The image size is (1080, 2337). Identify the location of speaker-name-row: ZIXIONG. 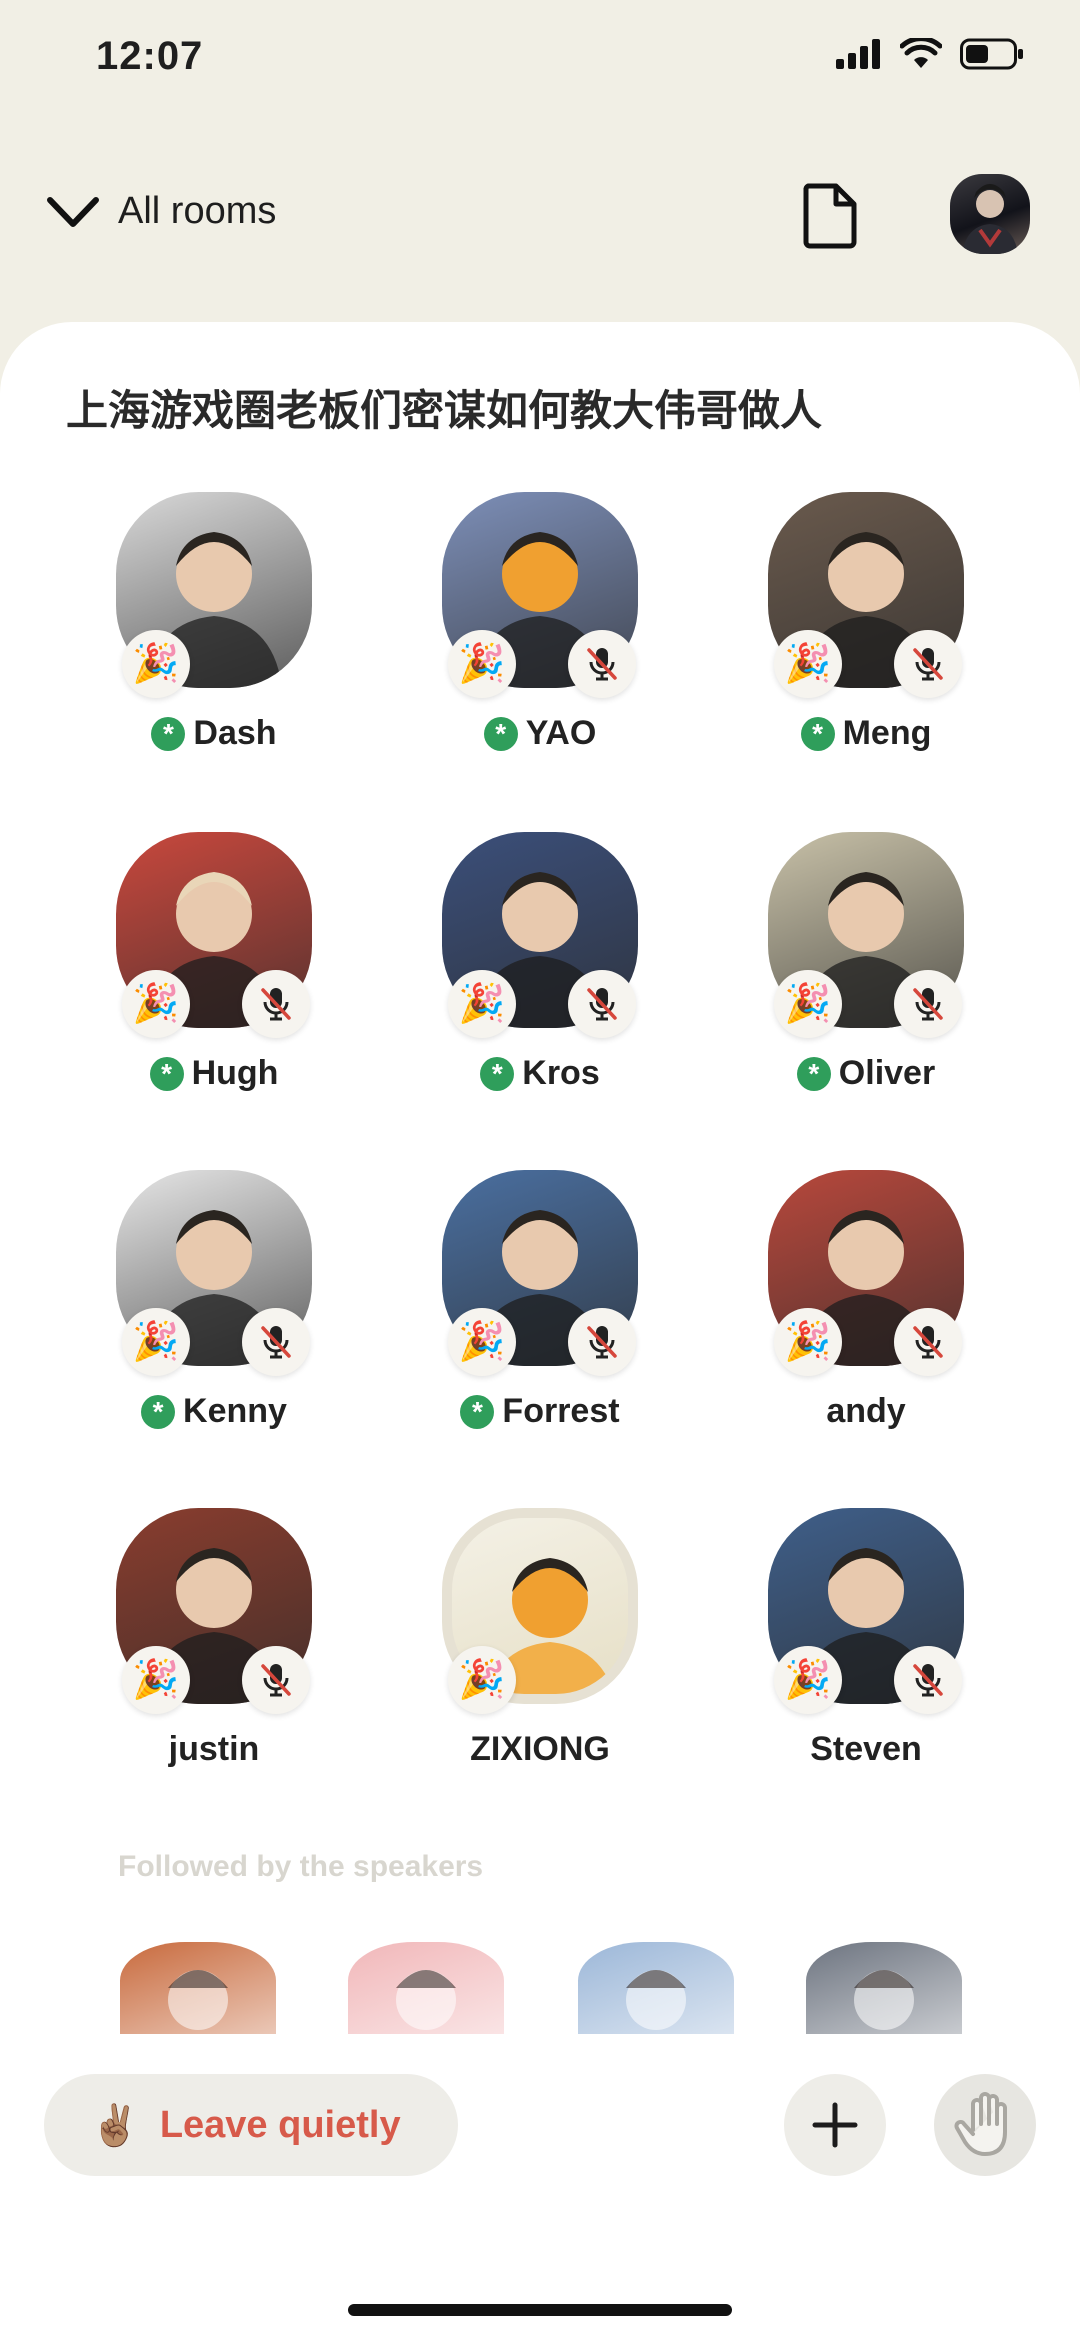
(540, 1749).